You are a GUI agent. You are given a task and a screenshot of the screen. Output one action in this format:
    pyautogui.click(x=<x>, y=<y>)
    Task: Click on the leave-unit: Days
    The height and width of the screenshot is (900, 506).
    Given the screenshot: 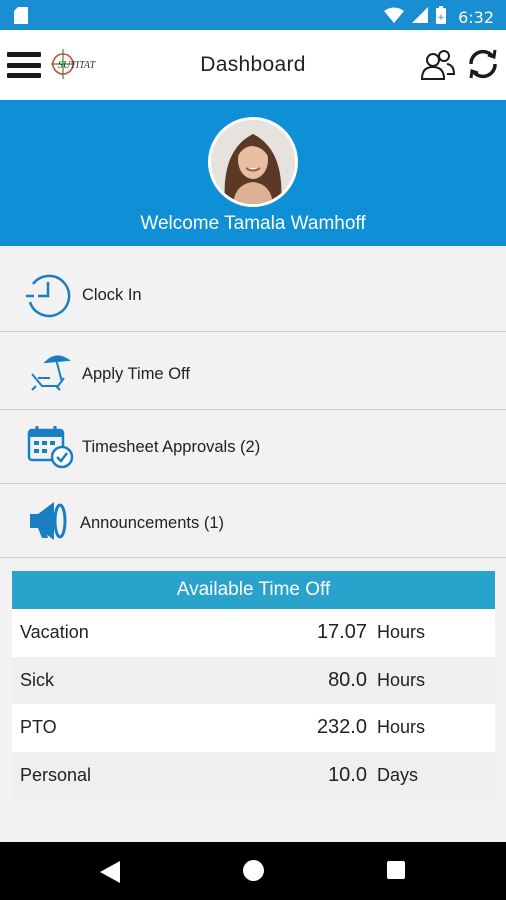 What is the action you would take?
    pyautogui.click(x=398, y=774)
    